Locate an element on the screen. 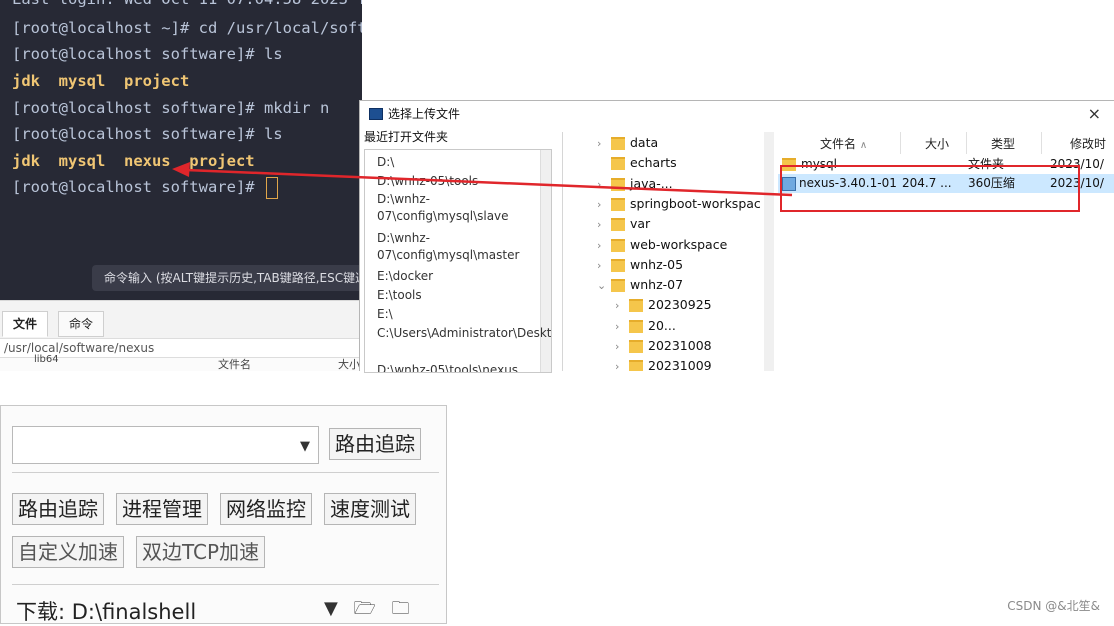 This screenshot has width=1114, height=626. divider is located at coordinates (225, 584).